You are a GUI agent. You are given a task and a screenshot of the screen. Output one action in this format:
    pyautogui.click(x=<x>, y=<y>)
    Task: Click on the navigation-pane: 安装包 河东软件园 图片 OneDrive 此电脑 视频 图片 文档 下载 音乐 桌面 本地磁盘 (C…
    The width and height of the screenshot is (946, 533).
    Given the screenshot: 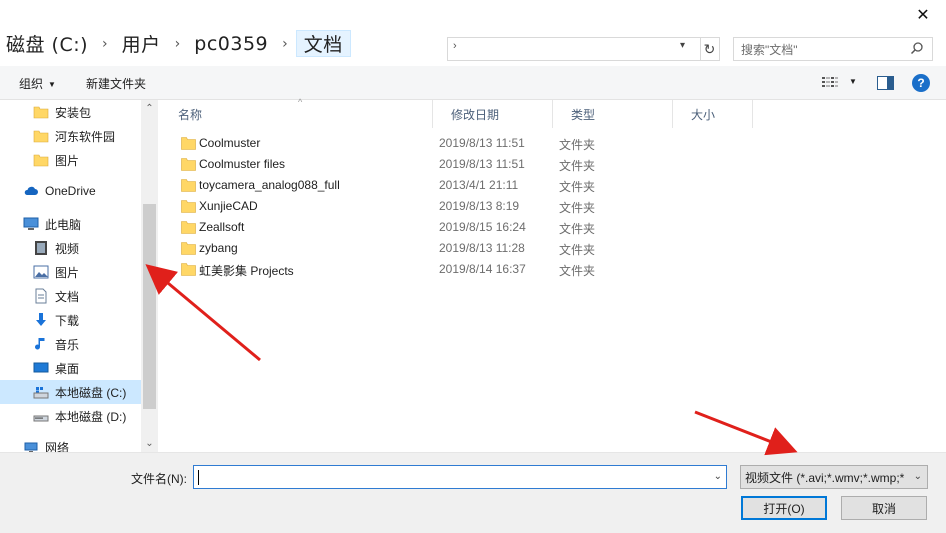 What is the action you would take?
    pyautogui.click(x=79, y=276)
    